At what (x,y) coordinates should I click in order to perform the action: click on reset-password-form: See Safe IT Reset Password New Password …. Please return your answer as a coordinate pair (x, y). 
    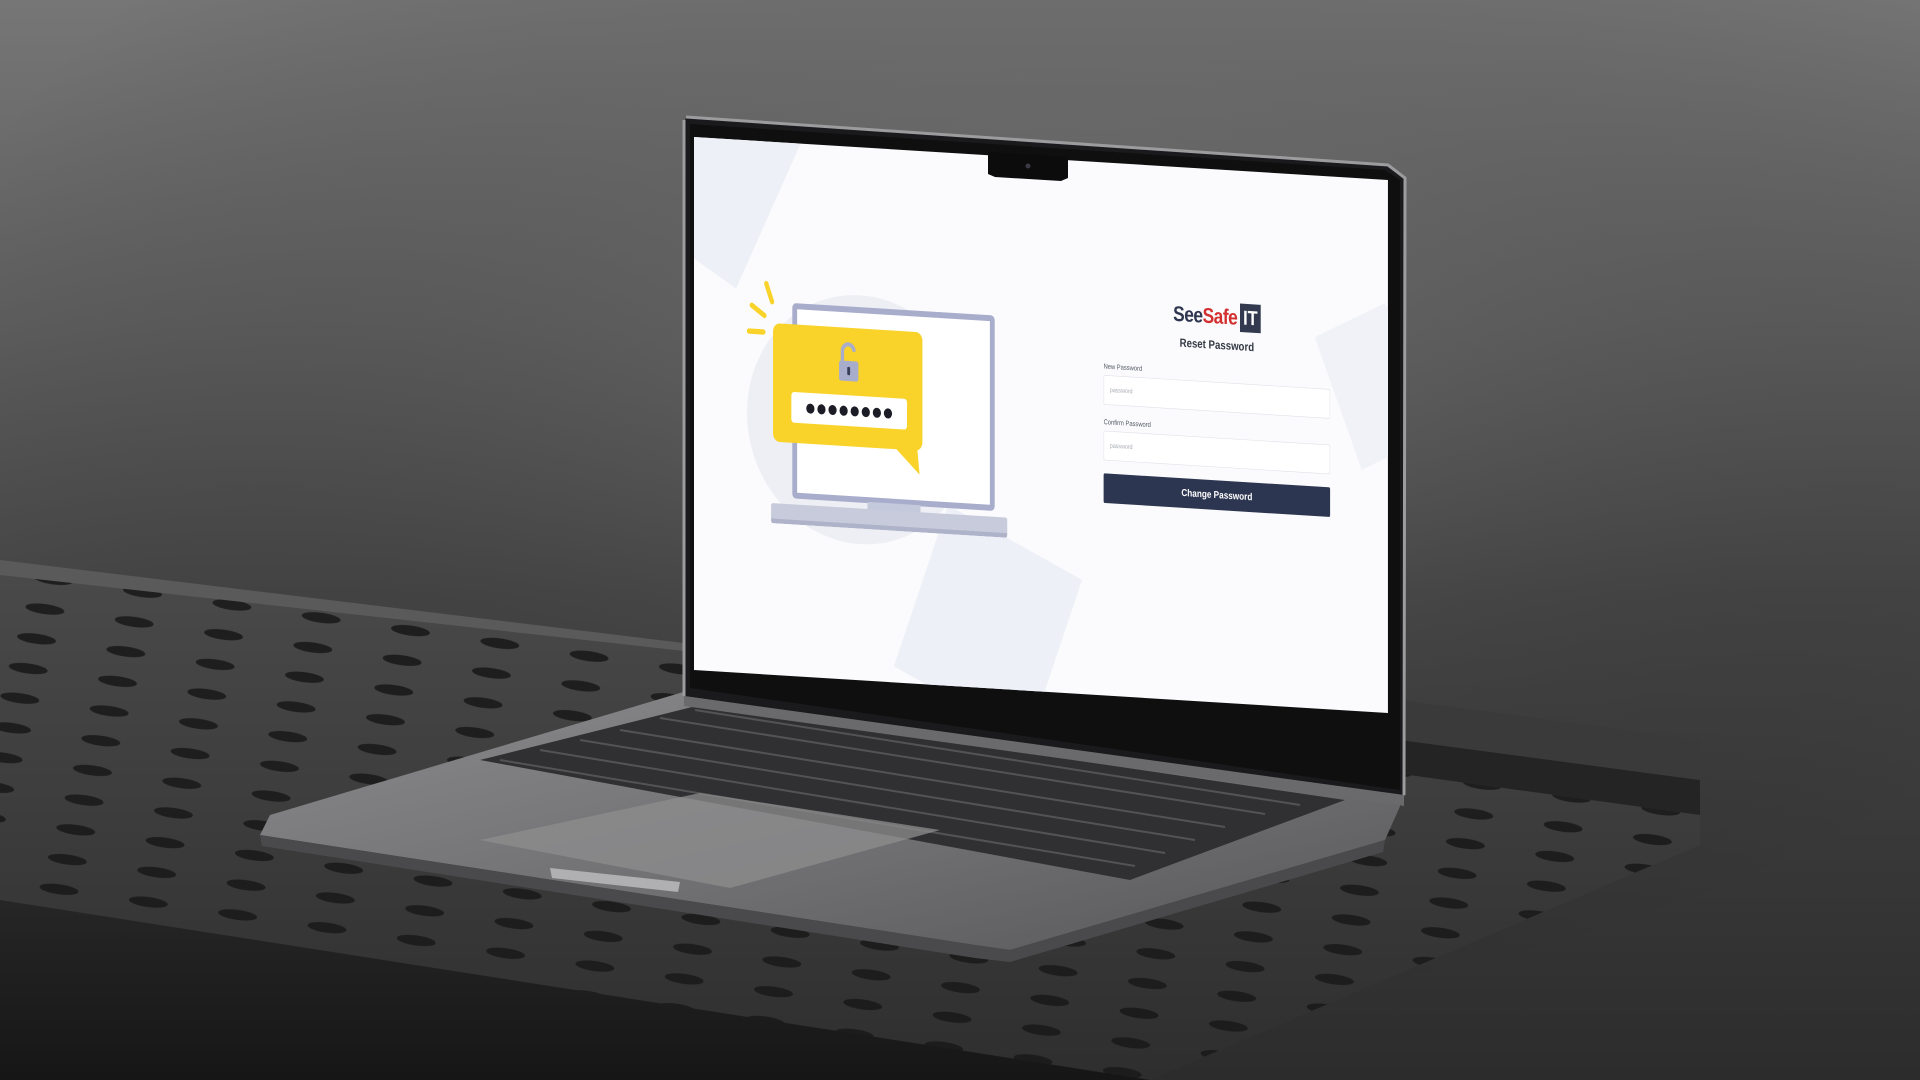
    Looking at the image, I should click on (1217, 405).